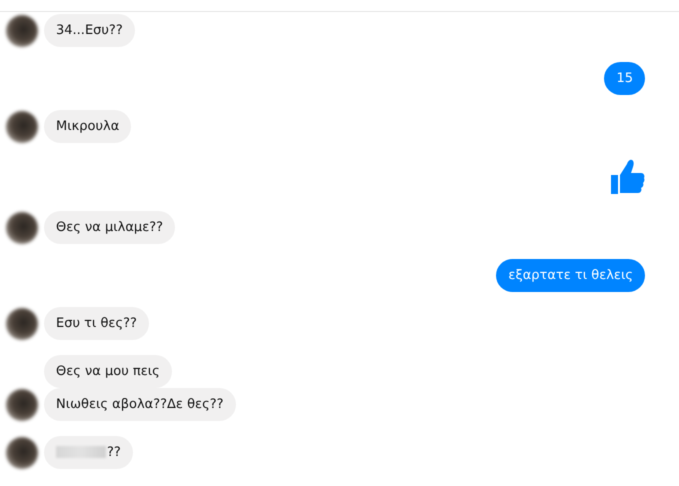 The width and height of the screenshot is (679, 486). I want to click on message-bubble: 34...Εσυ??, so click(89, 30).